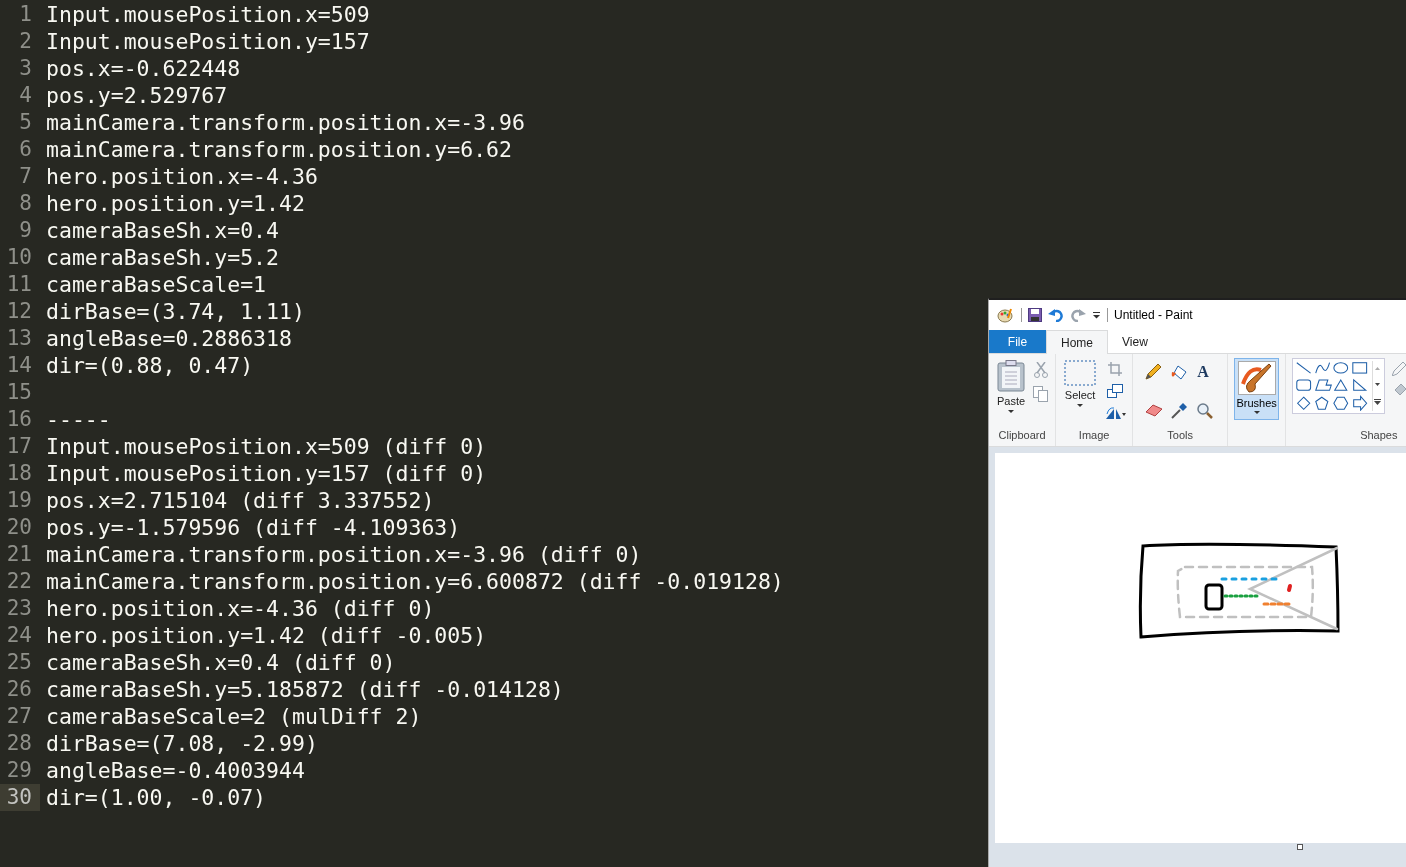 The width and height of the screenshot is (1406, 867). Describe the element at coordinates (19, 419) in the screenshot. I see `line-number: 16` at that location.